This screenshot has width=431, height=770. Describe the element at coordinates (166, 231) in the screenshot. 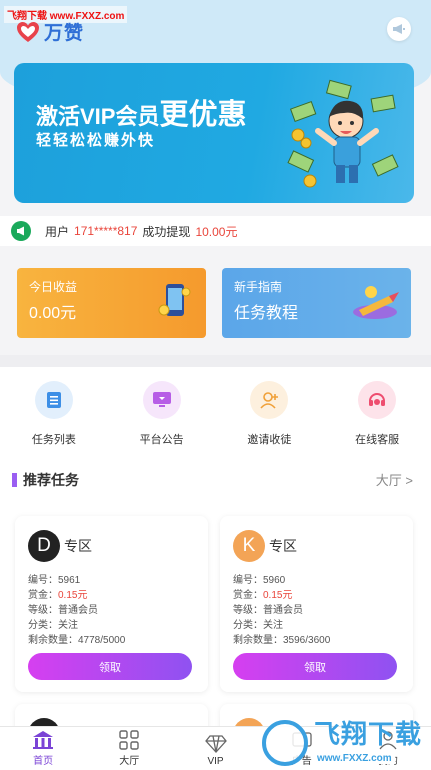

I see `ticker-action: 成功提现` at that location.